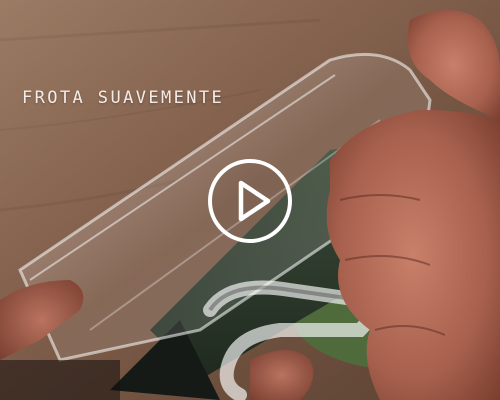  Describe the element at coordinates (123, 98) in the screenshot. I see `video-caption: FROTA SUAVEMENTE` at that location.